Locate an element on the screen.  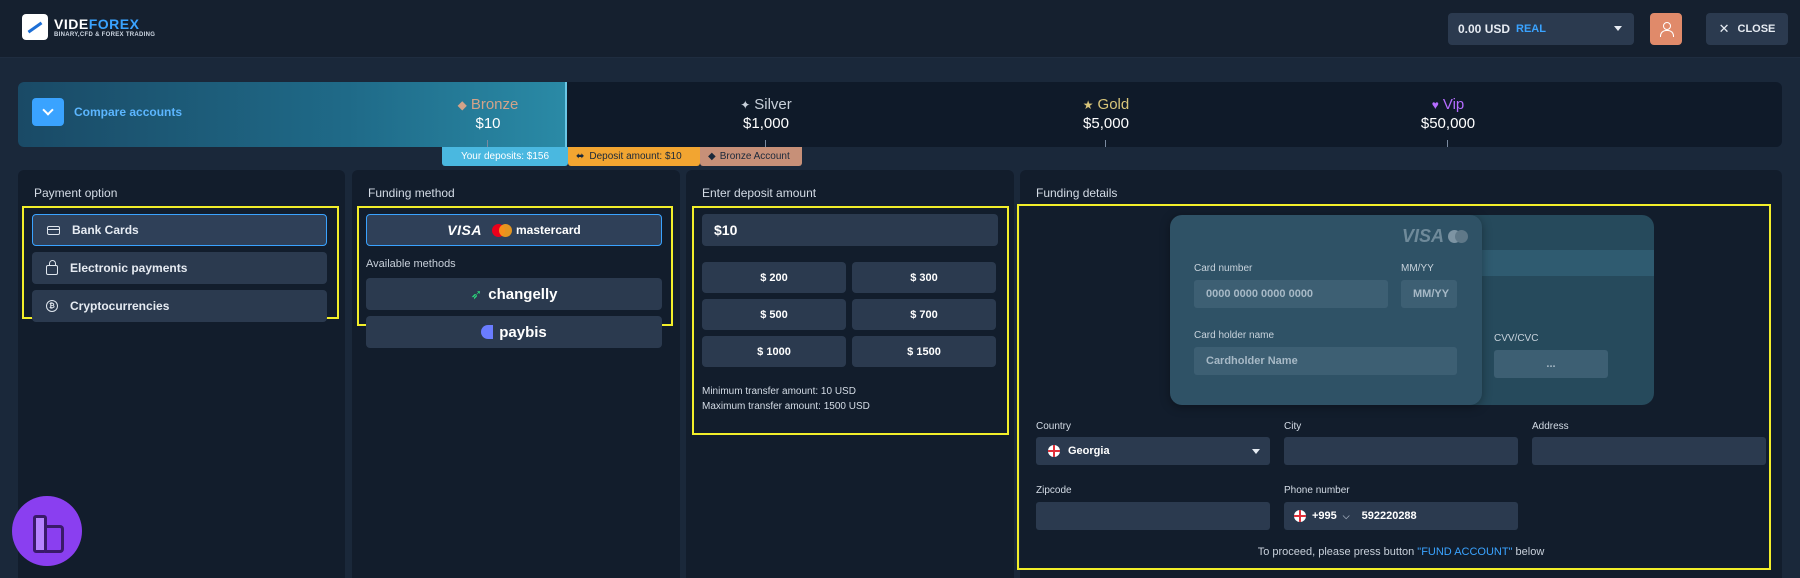
panel-title: Funding method is located at coordinates (411, 193).